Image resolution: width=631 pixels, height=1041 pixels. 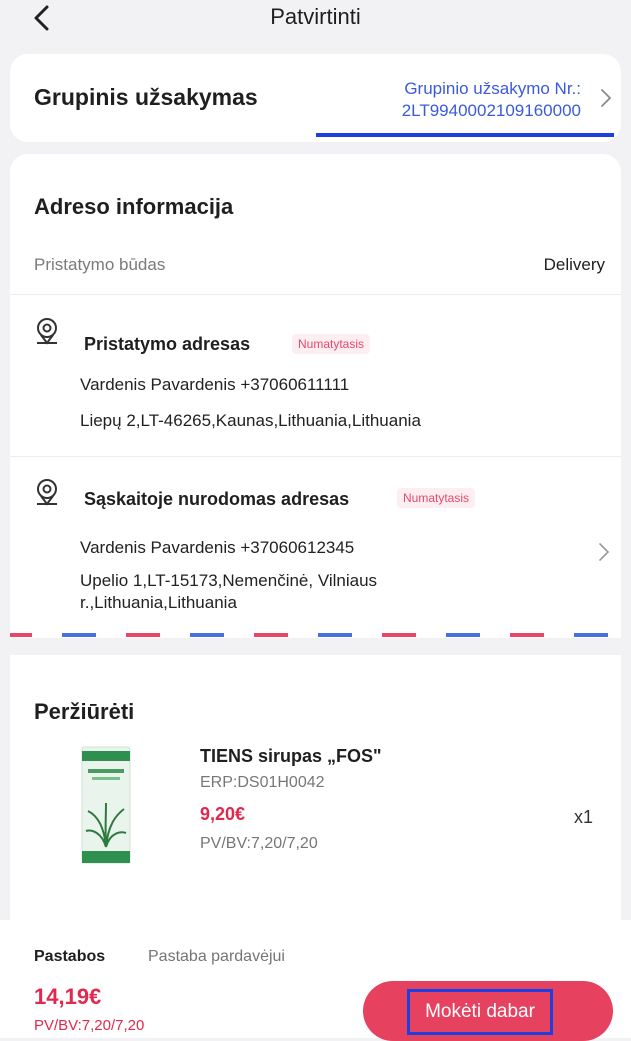 I want to click on address-info-title: Adreso informacija, so click(x=134, y=206).